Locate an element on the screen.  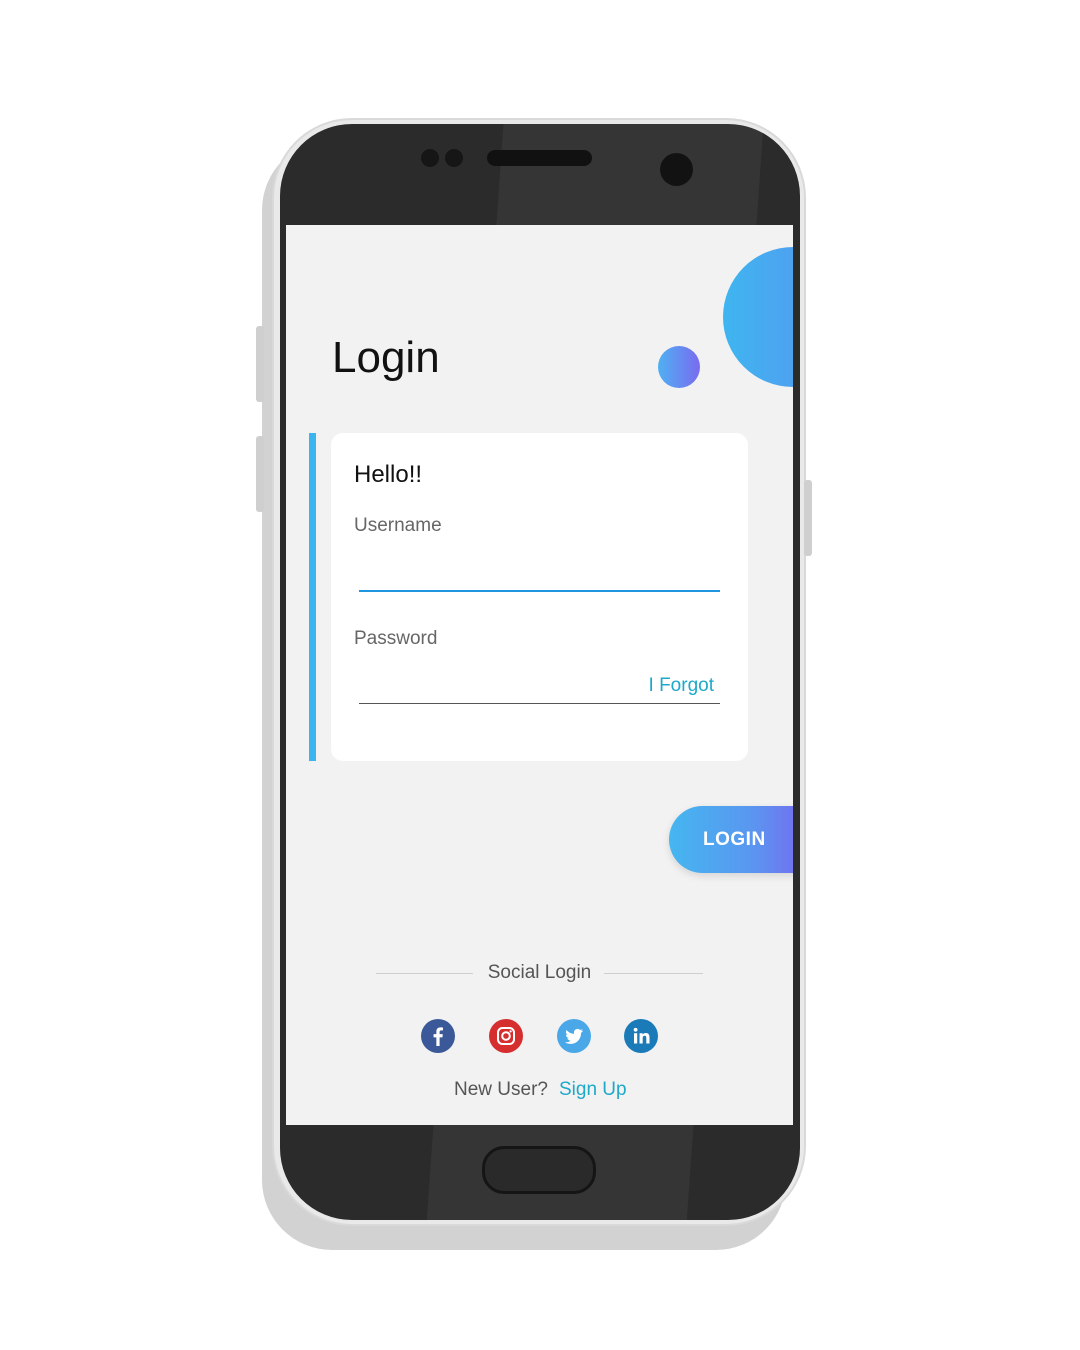
password-input is located at coordinates (494, 685).